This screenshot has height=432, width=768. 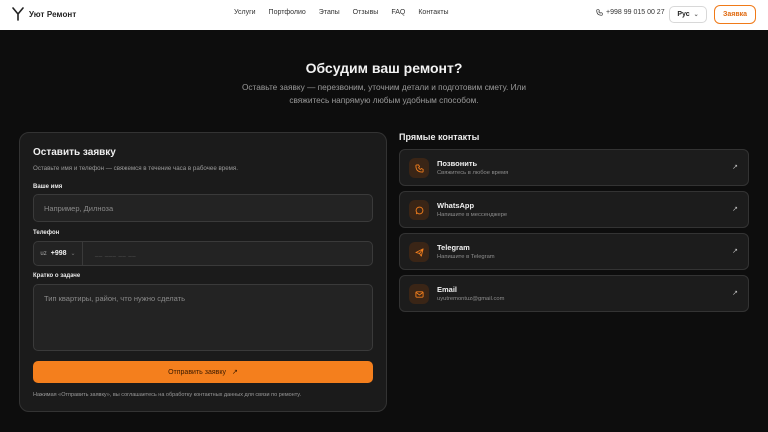 I want to click on phone-input: __ ___ __ __, so click(x=111, y=254).